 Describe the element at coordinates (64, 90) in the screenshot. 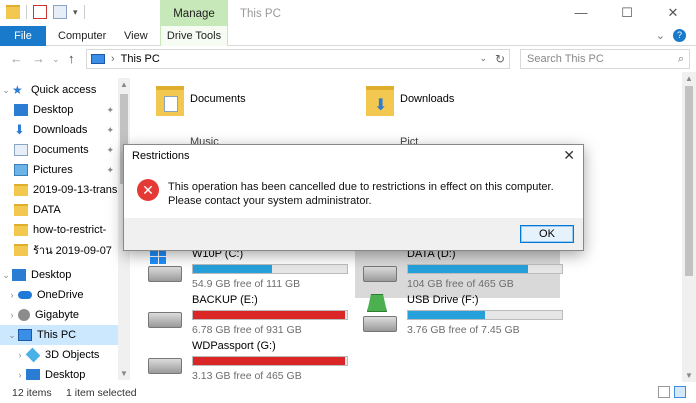

I see `nav-item-label: Quick access` at that location.